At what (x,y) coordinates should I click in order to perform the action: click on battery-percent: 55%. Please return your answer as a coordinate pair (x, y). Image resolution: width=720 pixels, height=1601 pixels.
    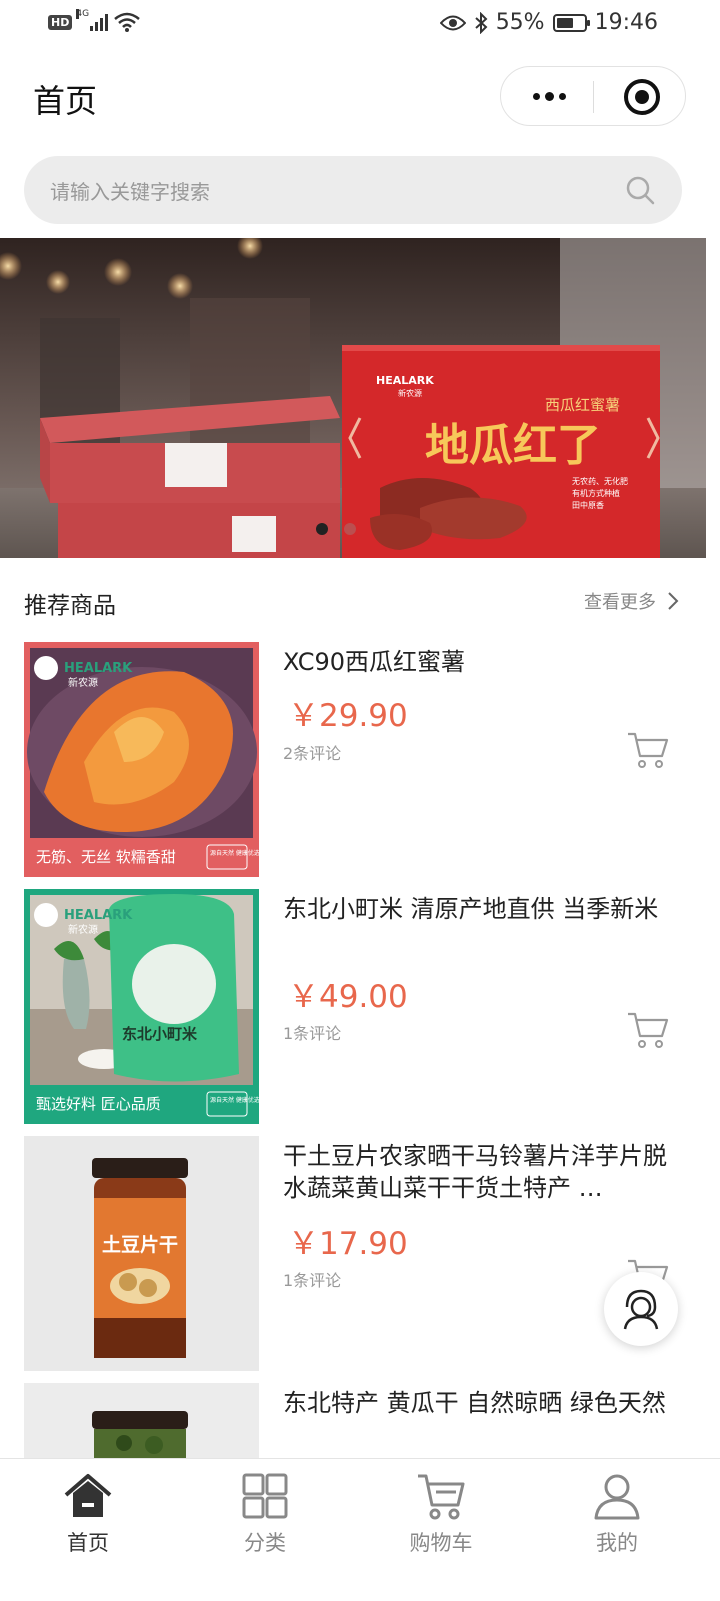
    Looking at the image, I should click on (520, 22).